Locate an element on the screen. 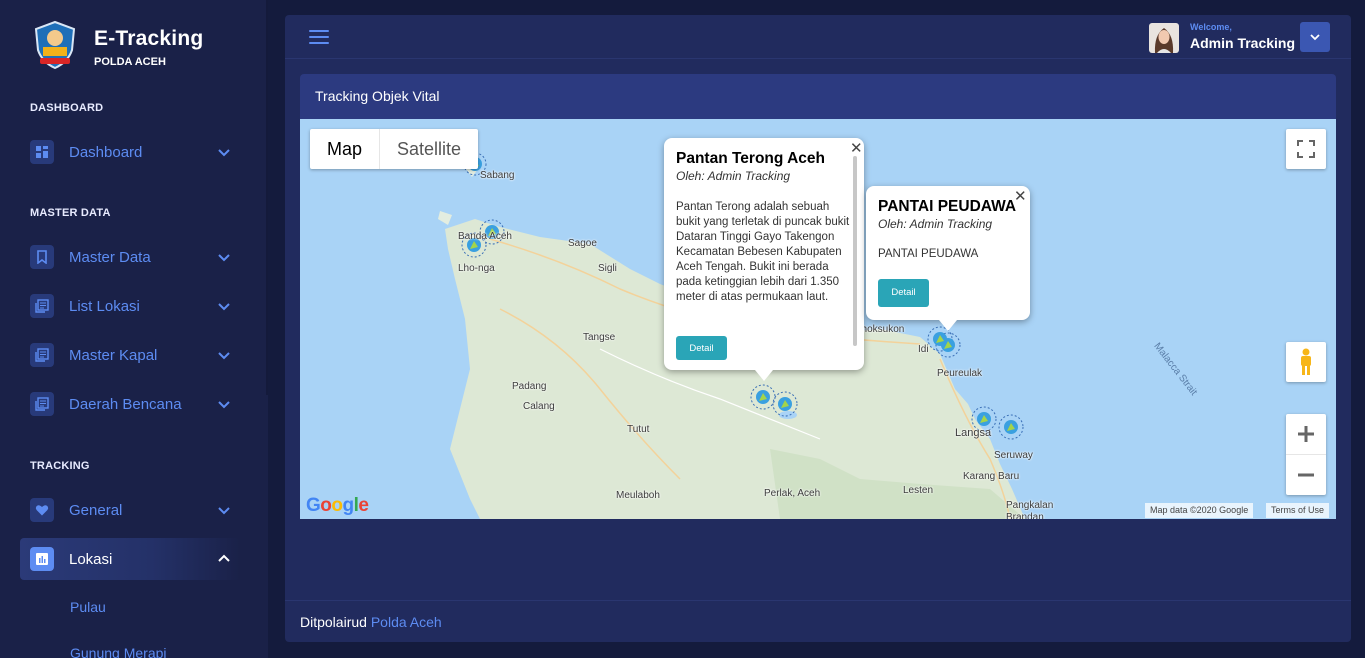 The width and height of the screenshot is (1365, 658). info-window-title: PANTAI PEUDAWA is located at coordinates (947, 206).